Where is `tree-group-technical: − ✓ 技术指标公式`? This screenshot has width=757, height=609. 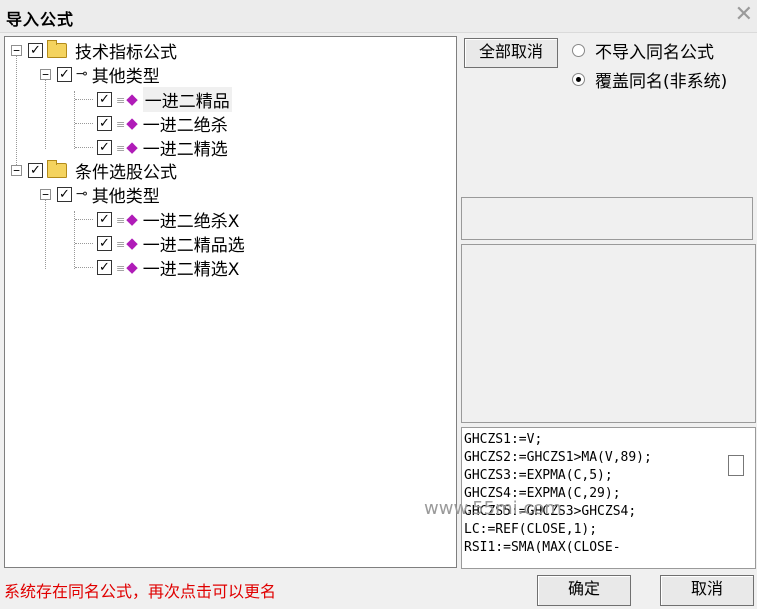
tree-group-technical: − ✓ 技术指标公式 is located at coordinates (94, 50).